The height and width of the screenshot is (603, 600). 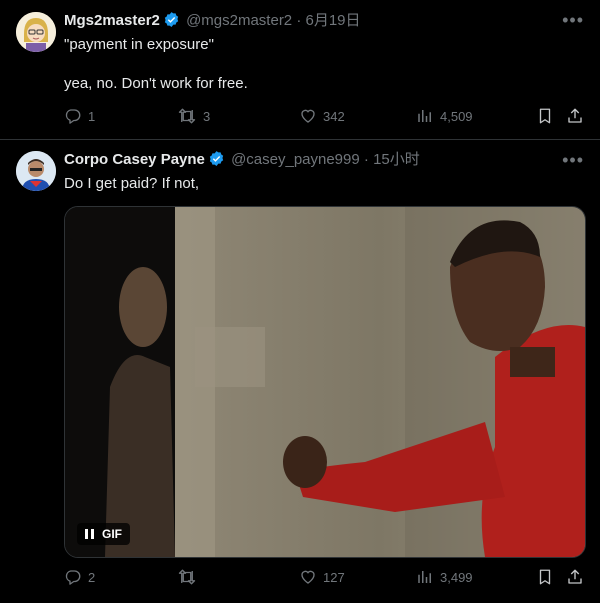 What do you see at coordinates (89, 534) in the screenshot?
I see `pause-icon` at bounding box center [89, 534].